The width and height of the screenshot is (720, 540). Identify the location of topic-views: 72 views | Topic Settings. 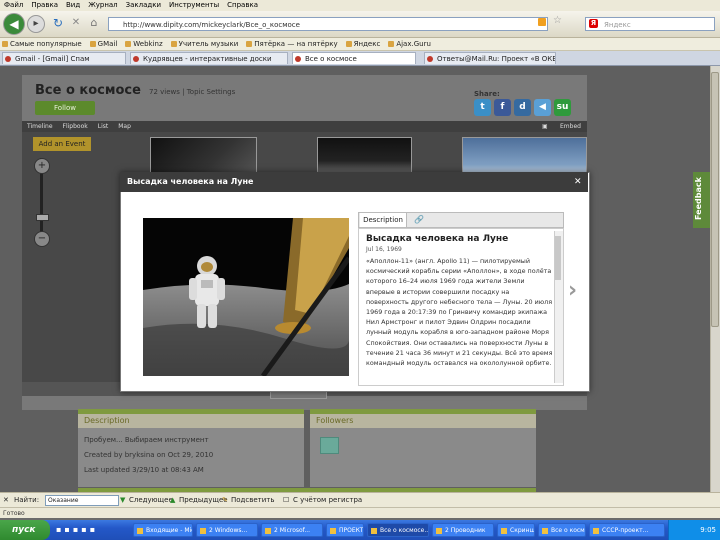
(192, 92).